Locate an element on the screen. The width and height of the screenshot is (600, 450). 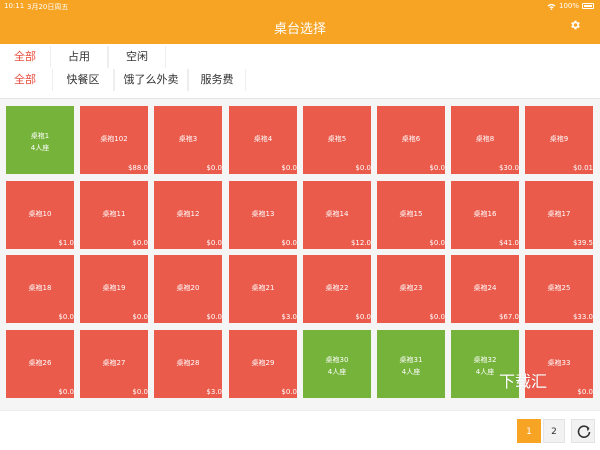
table-tile: 桌袍10 $1.0 is located at coordinates (40, 215).